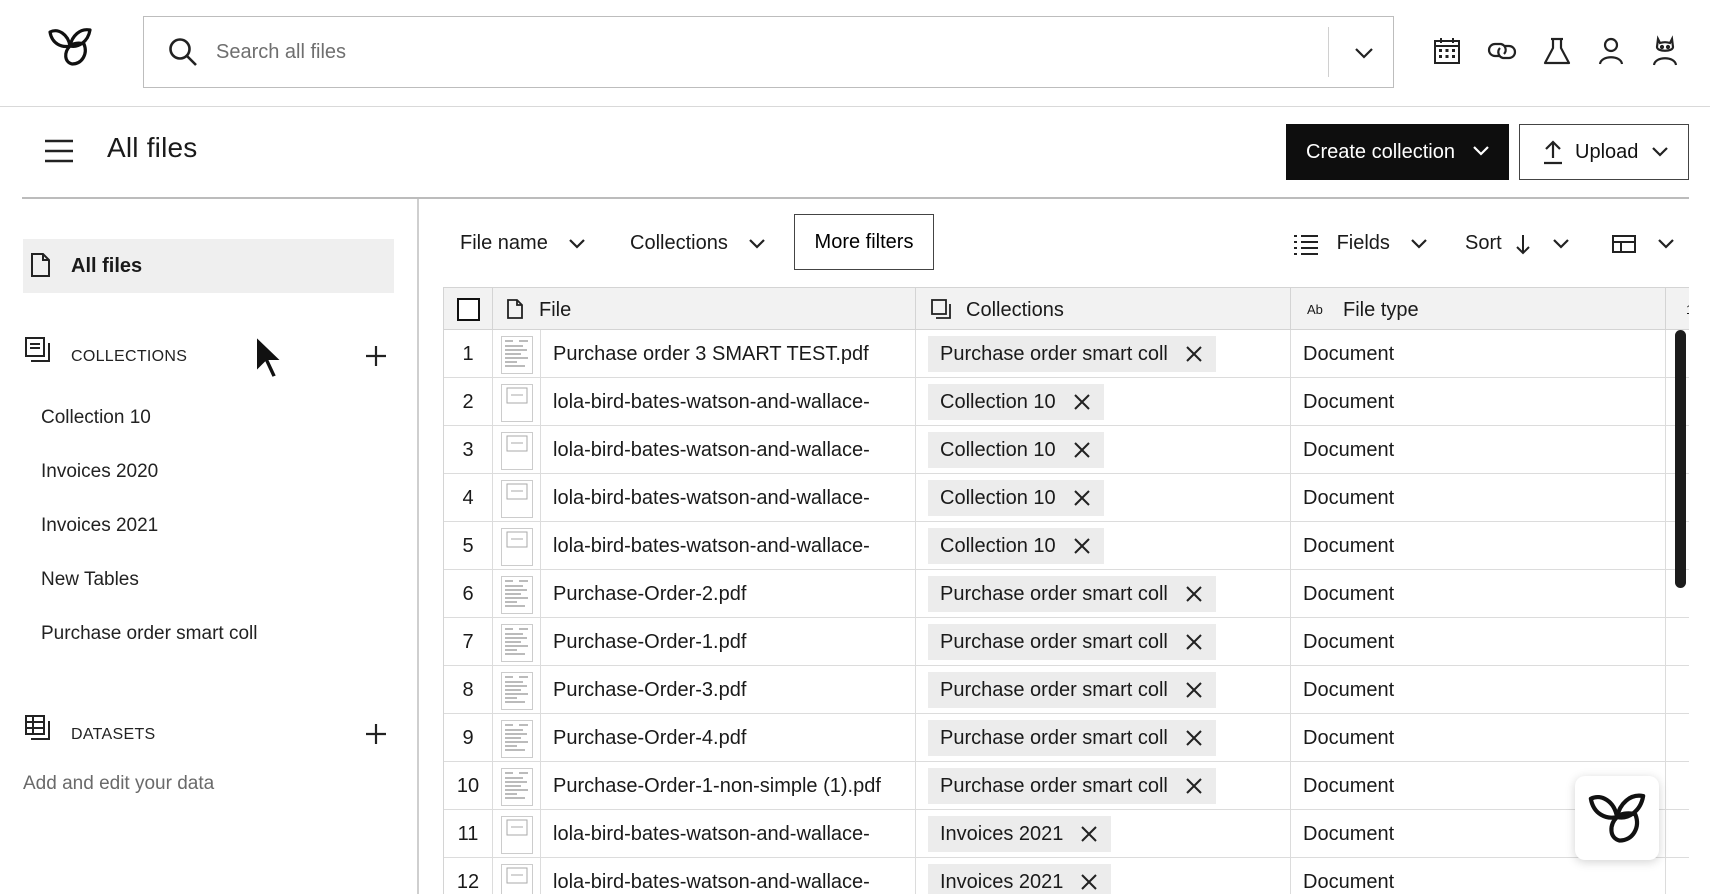  What do you see at coordinates (1557, 51) in the screenshot?
I see `flask-icon` at bounding box center [1557, 51].